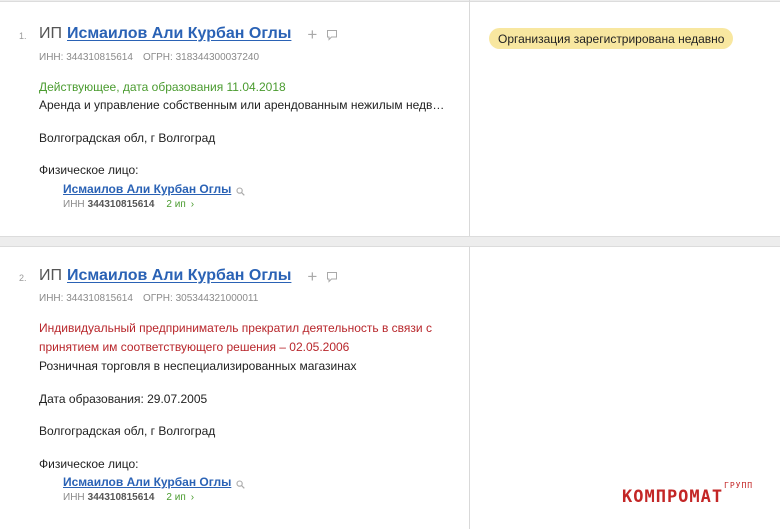 This screenshot has width=780, height=529. I want to click on watermark-main: КОМПРОМАТ, so click(673, 497).